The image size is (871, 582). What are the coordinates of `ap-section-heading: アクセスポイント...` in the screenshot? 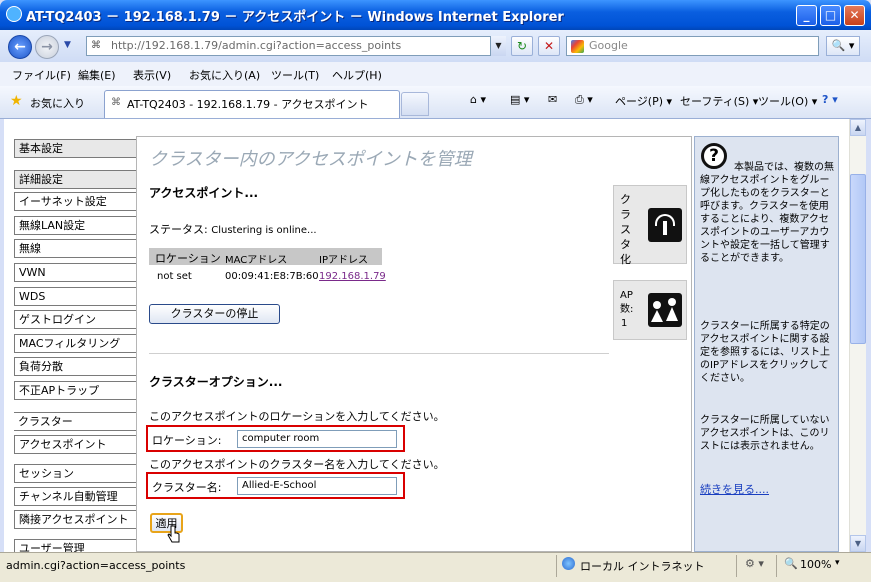 It's located at (204, 193).